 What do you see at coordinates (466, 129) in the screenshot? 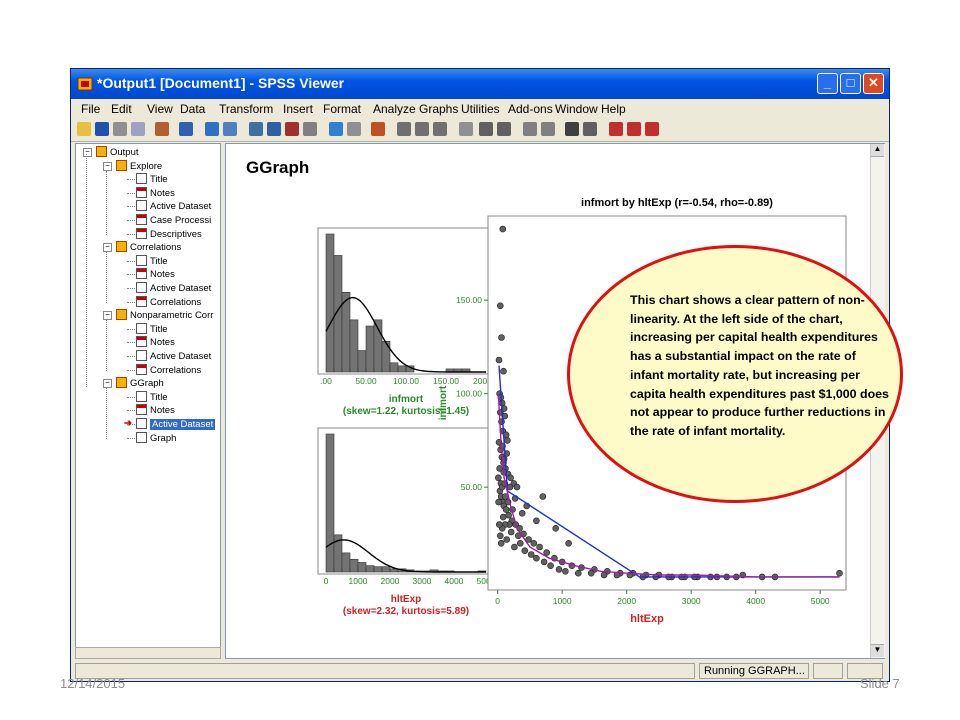
I see `expand-icon` at bounding box center [466, 129].